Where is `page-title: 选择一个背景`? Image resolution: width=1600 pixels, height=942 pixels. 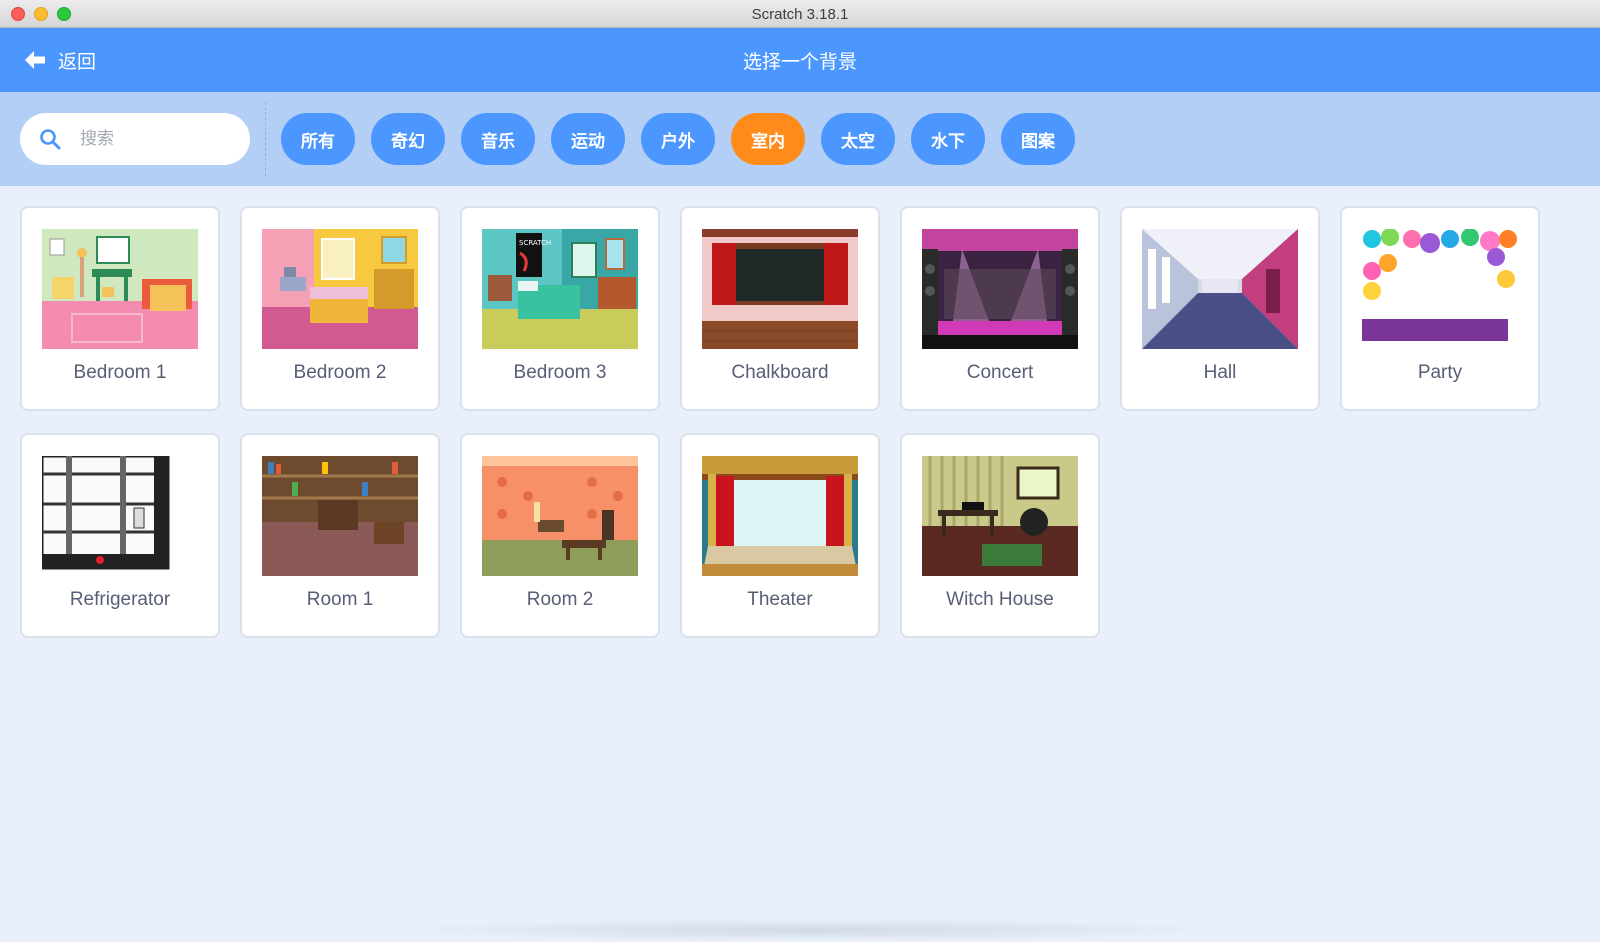 page-title: 选择一个背景 is located at coordinates (799, 62).